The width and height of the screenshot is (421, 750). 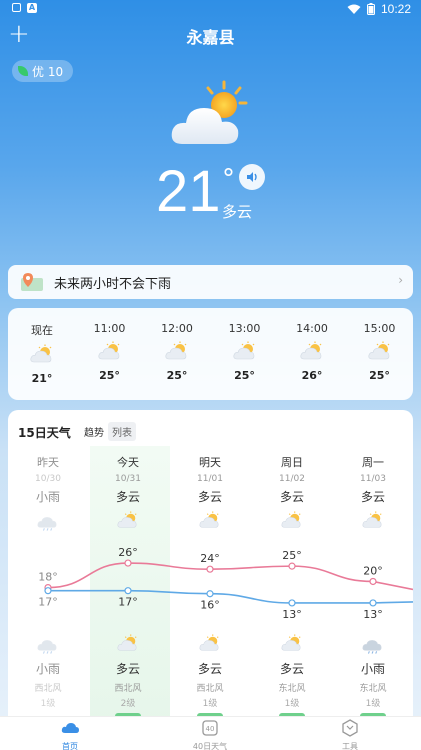 I want to click on nav-item-1: 40 40日天气, so click(x=210, y=734).